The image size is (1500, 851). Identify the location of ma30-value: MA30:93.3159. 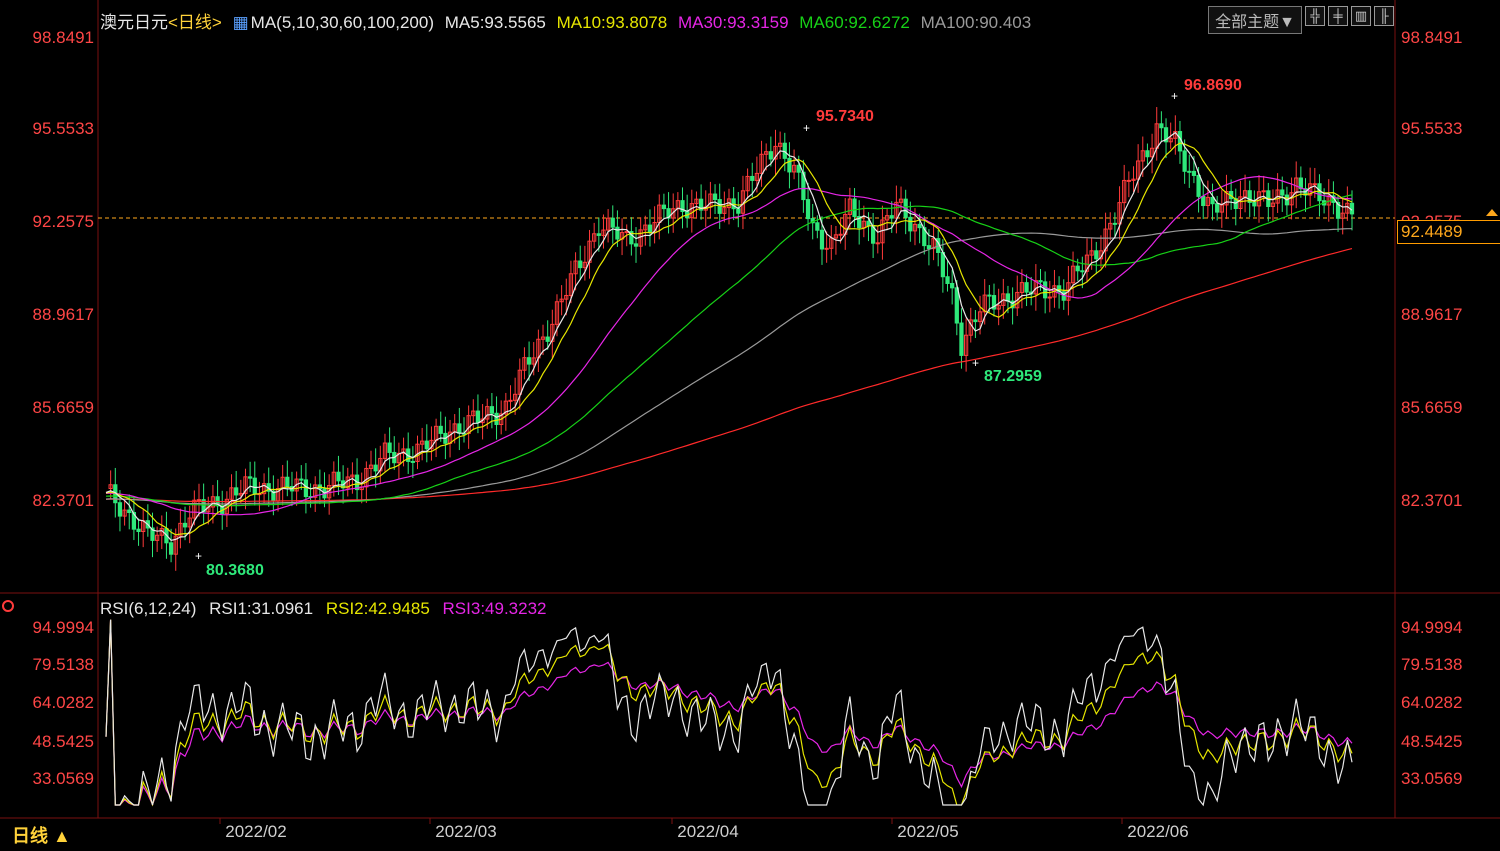
(733, 22).